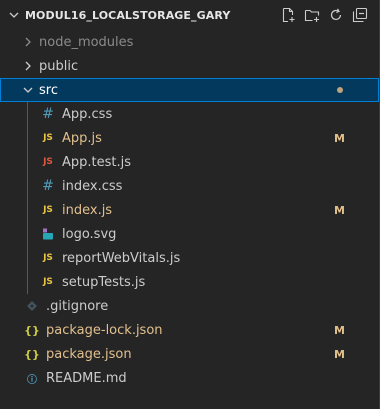 The height and width of the screenshot is (409, 380). What do you see at coordinates (189, 258) in the screenshot?
I see `file-report-web-vitals: JS reportWebVitals.js` at bounding box center [189, 258].